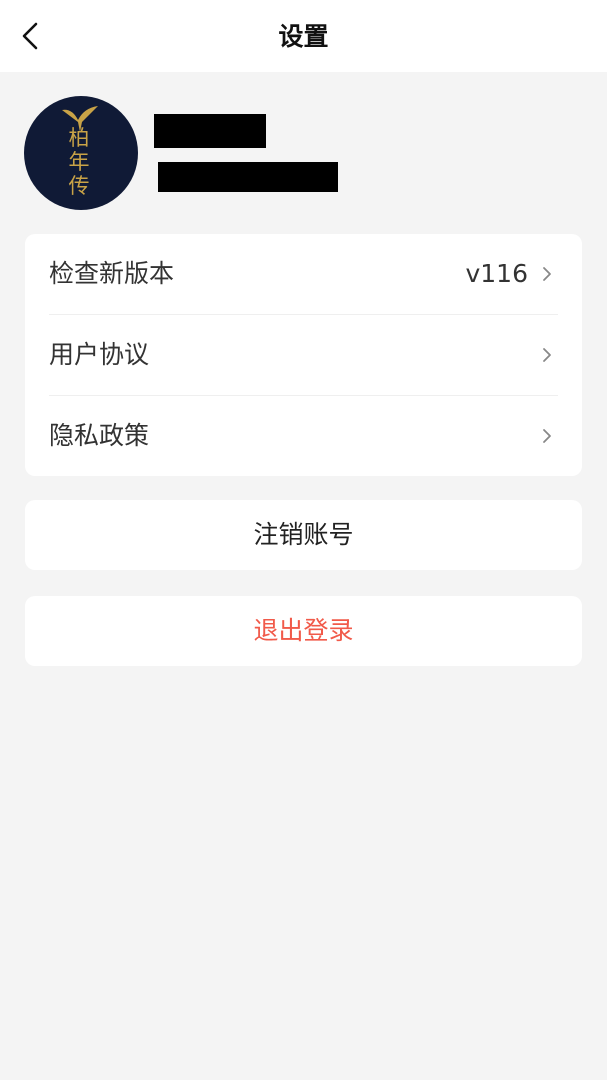  I want to click on page-title: 设置, so click(303, 36).